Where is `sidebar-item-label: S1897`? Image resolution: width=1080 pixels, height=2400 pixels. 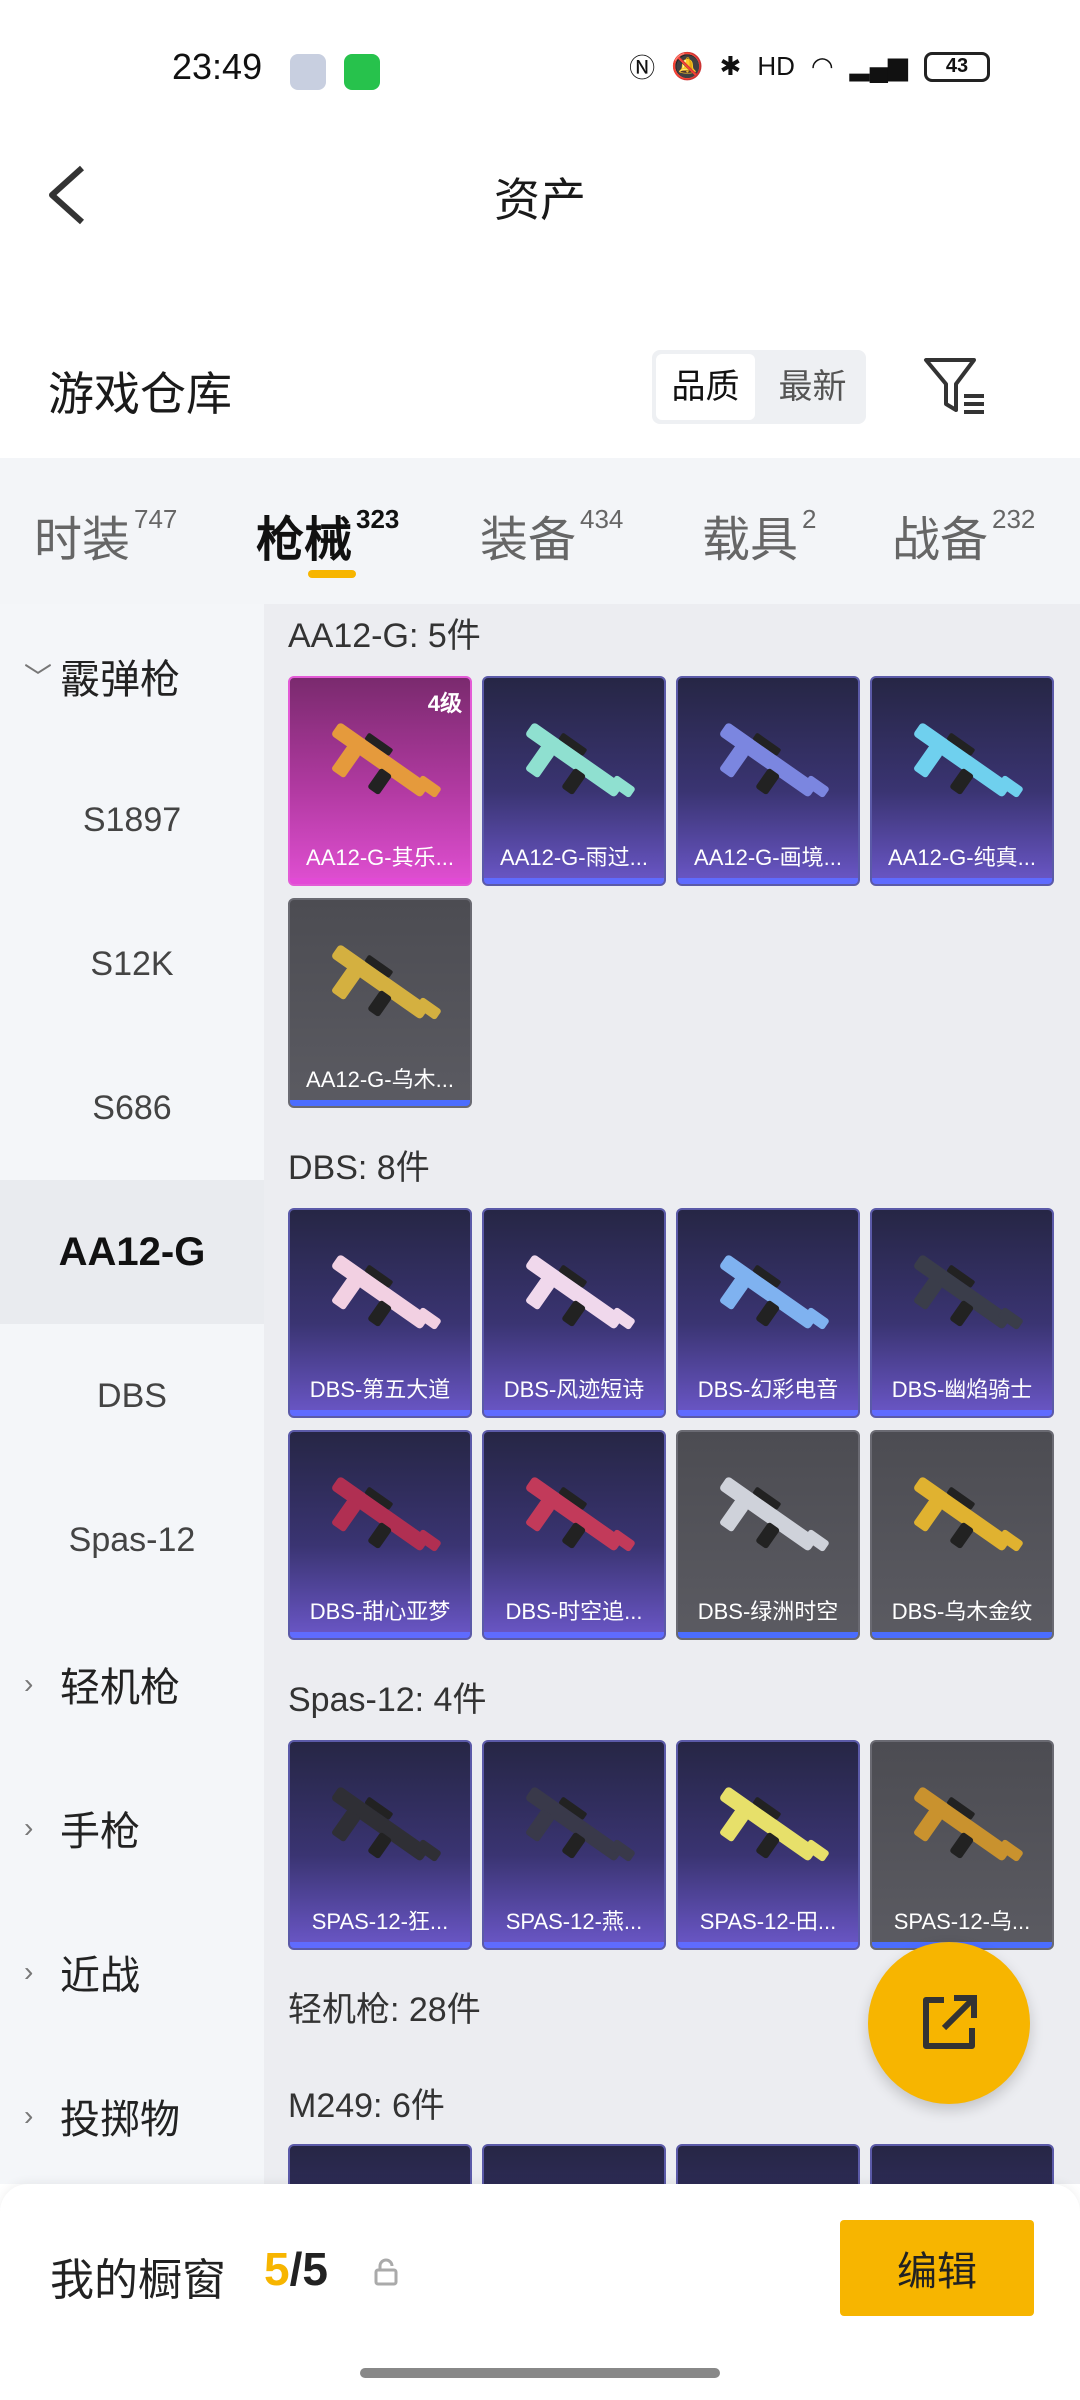
sidebar-item-label: S1897 is located at coordinates (132, 819).